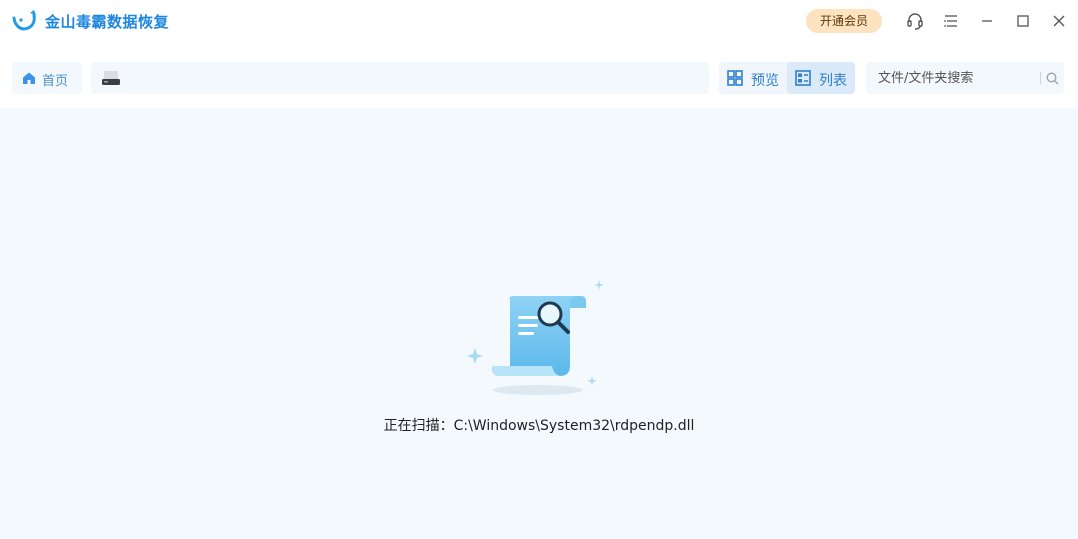 This screenshot has width=1078, height=539. What do you see at coordinates (833, 81) in the screenshot?
I see `view-list-label: 列表` at bounding box center [833, 81].